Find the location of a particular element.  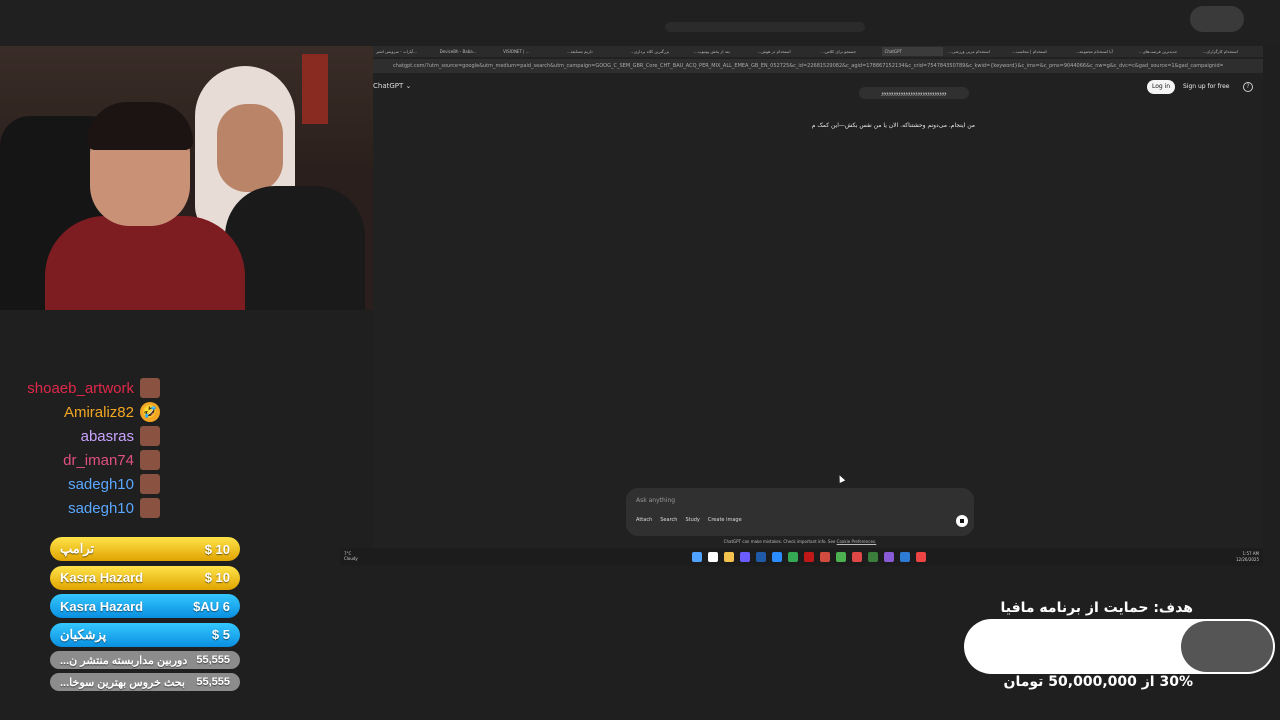

browser-tab: ...استخدام مربی ورزشی is located at coordinates (976, 51).